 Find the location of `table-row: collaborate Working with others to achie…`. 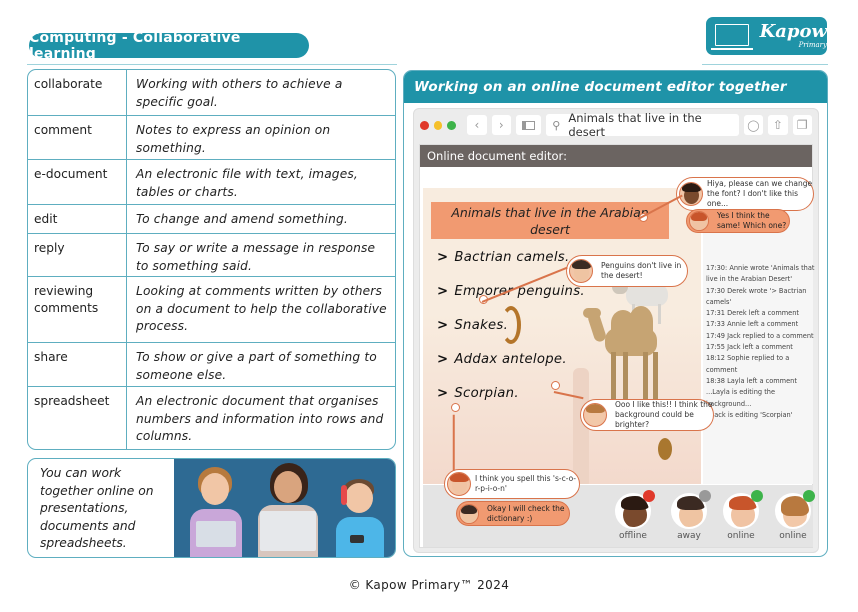

table-row: collaborate Working with others to achie… is located at coordinates (211, 93).